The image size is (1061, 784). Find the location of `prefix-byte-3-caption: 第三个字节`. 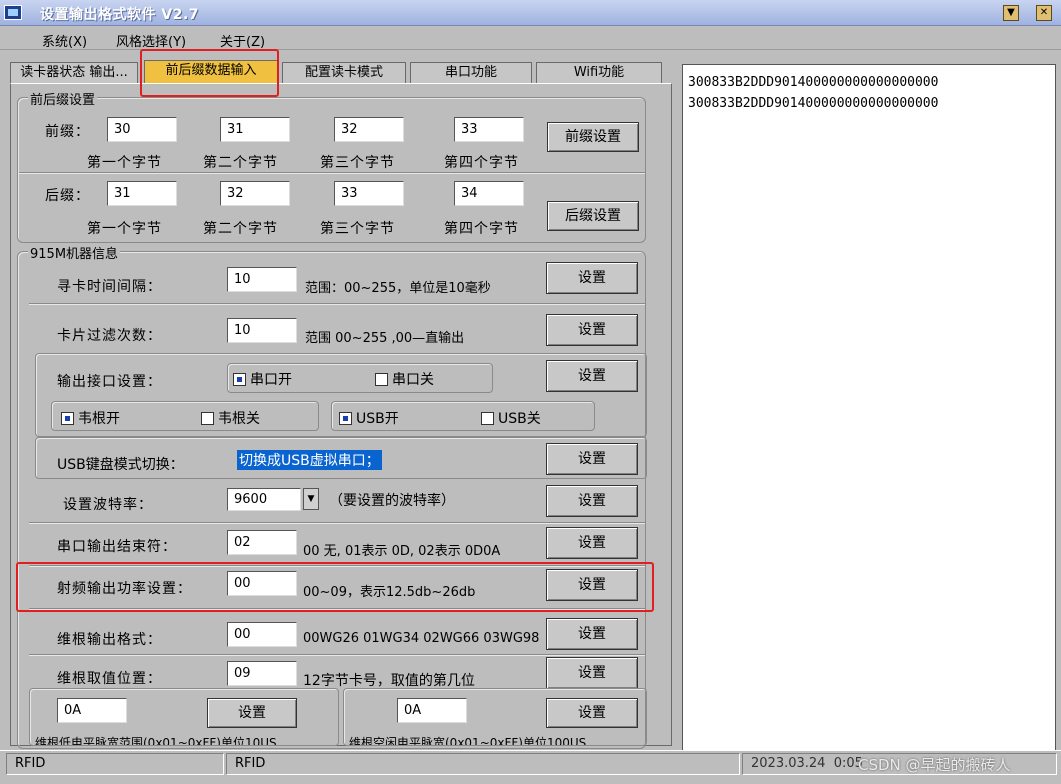

prefix-byte-3-caption: 第三个字节 is located at coordinates (357, 163).